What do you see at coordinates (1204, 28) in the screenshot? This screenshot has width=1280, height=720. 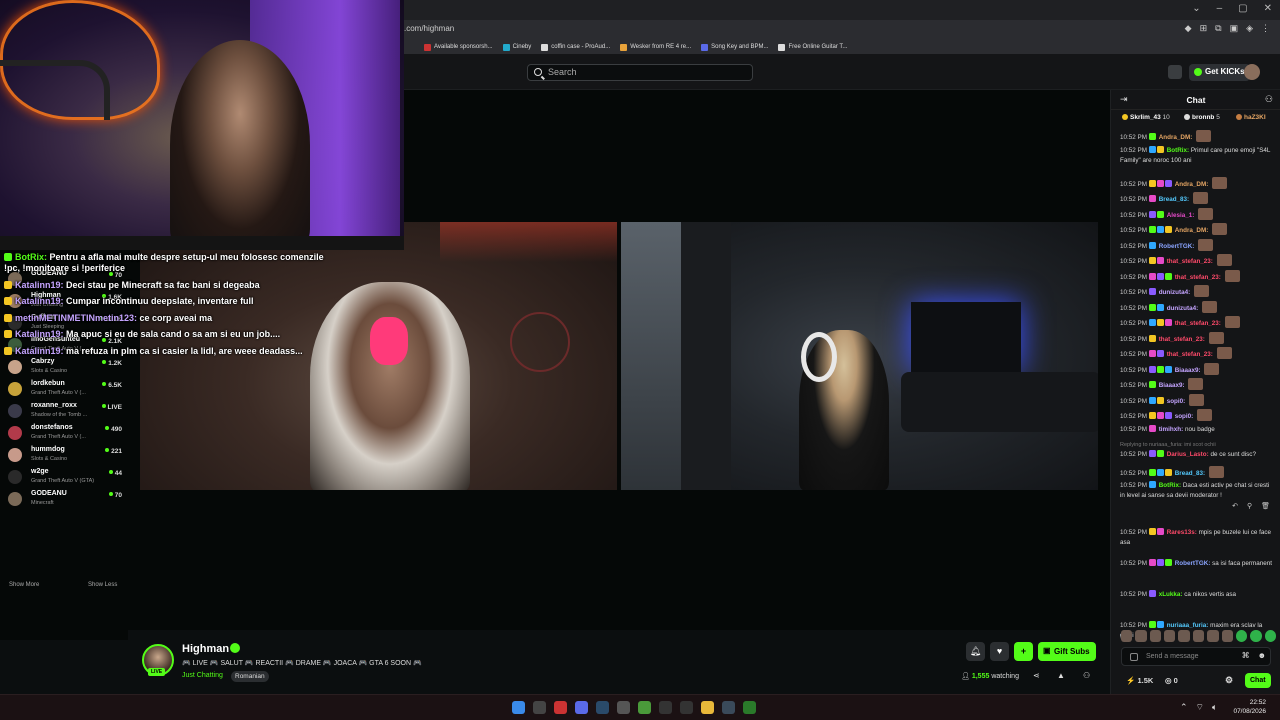 I see `extension-icon: ⊞` at bounding box center [1204, 28].